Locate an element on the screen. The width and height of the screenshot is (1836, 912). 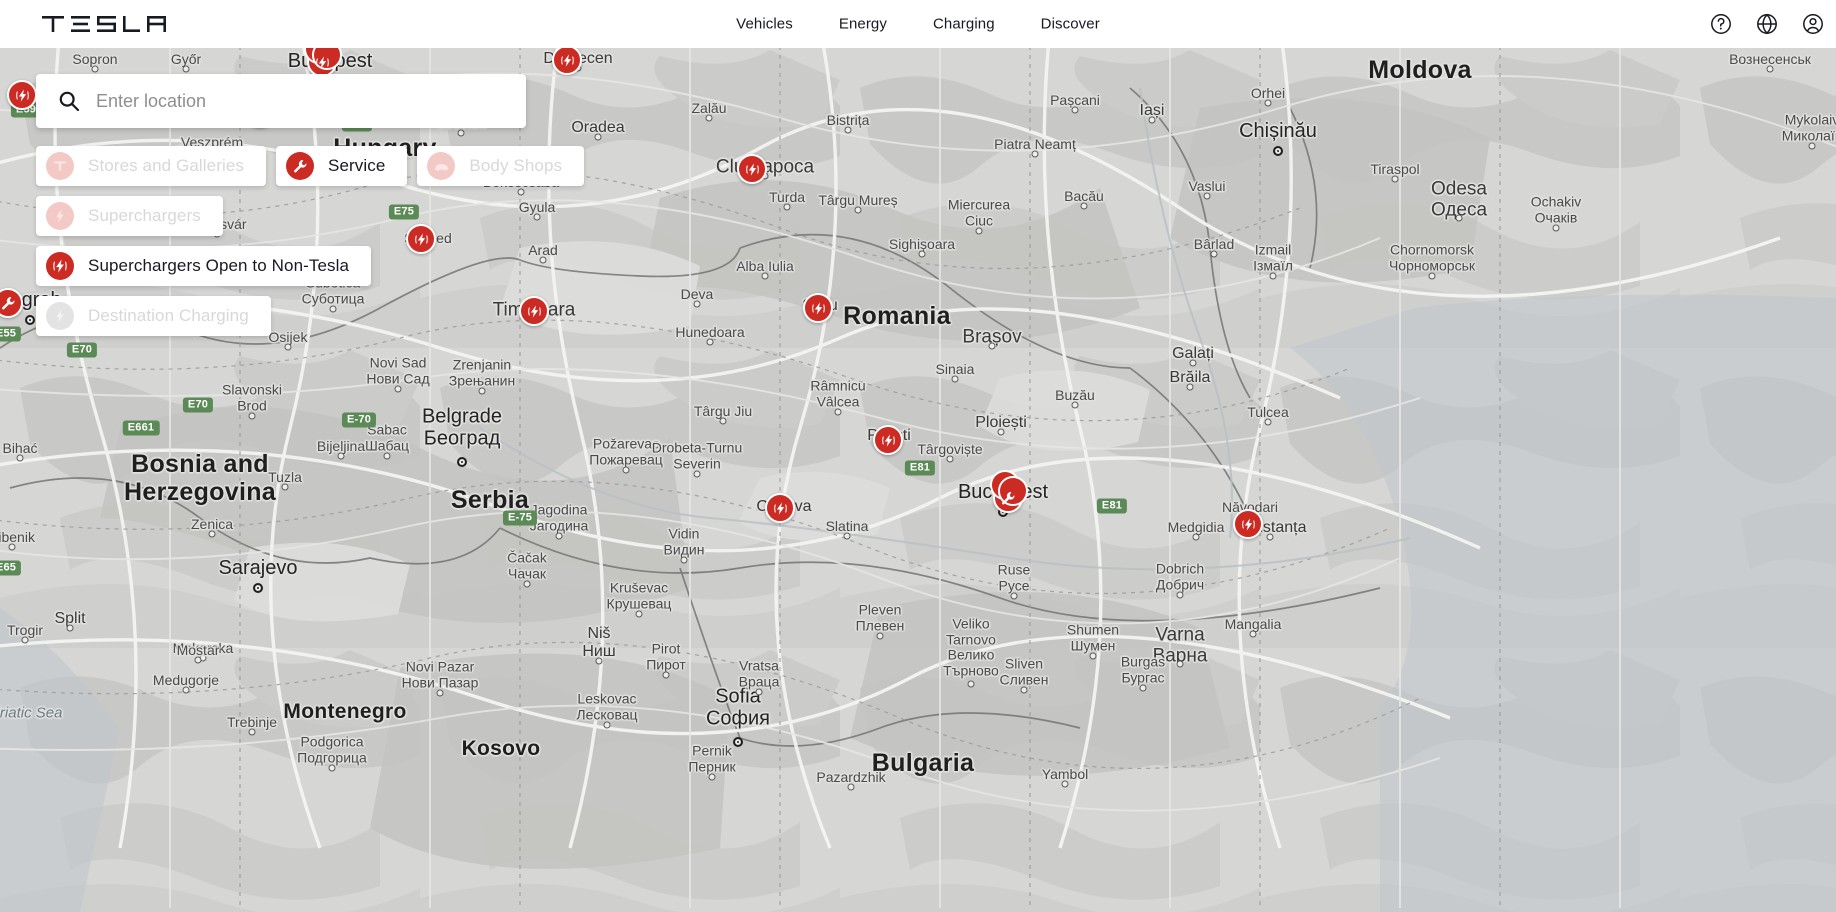
account-icon is located at coordinates (1813, 24).